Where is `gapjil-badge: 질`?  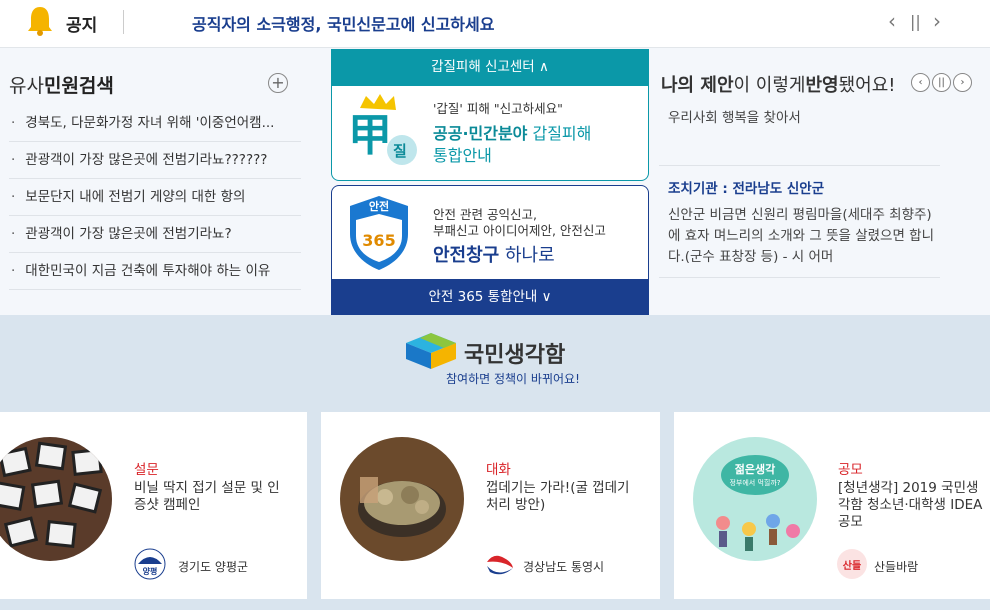
gapjil-badge: 질 is located at coordinates (400, 151).